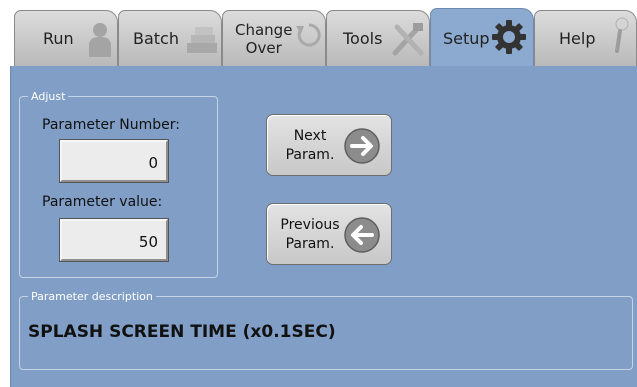 The image size is (637, 387). What do you see at coordinates (577, 38) in the screenshot?
I see `tab-help-label: Help` at bounding box center [577, 38].